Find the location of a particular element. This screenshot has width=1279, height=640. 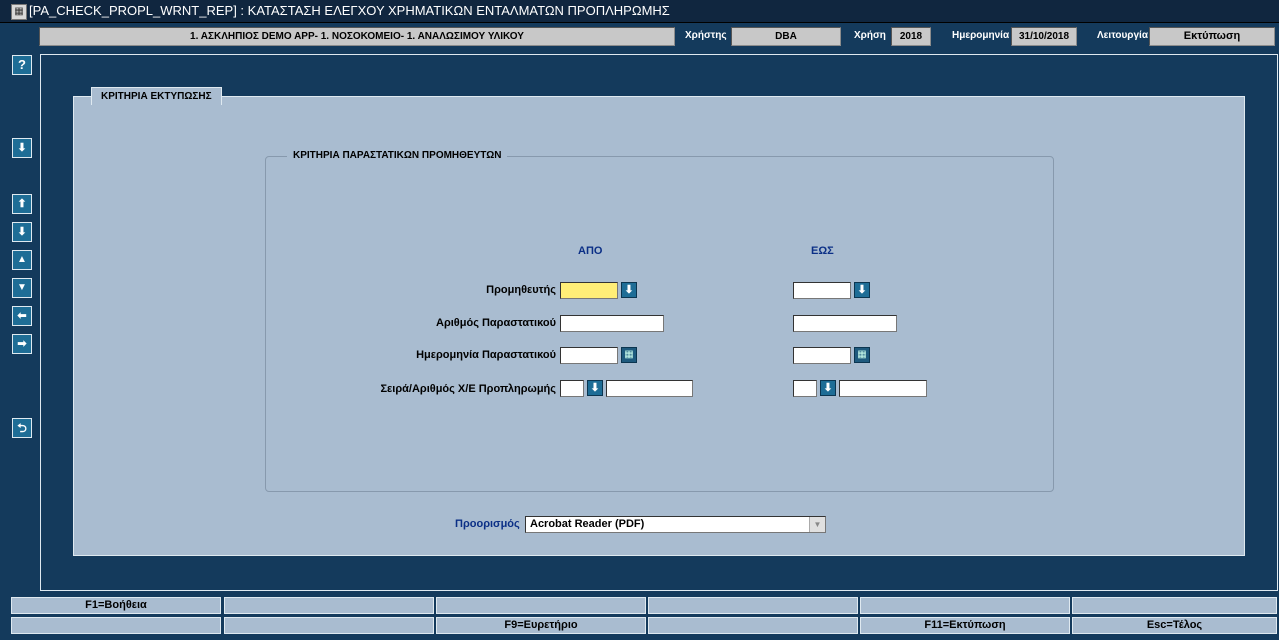

year-field: 2018 is located at coordinates (911, 36).